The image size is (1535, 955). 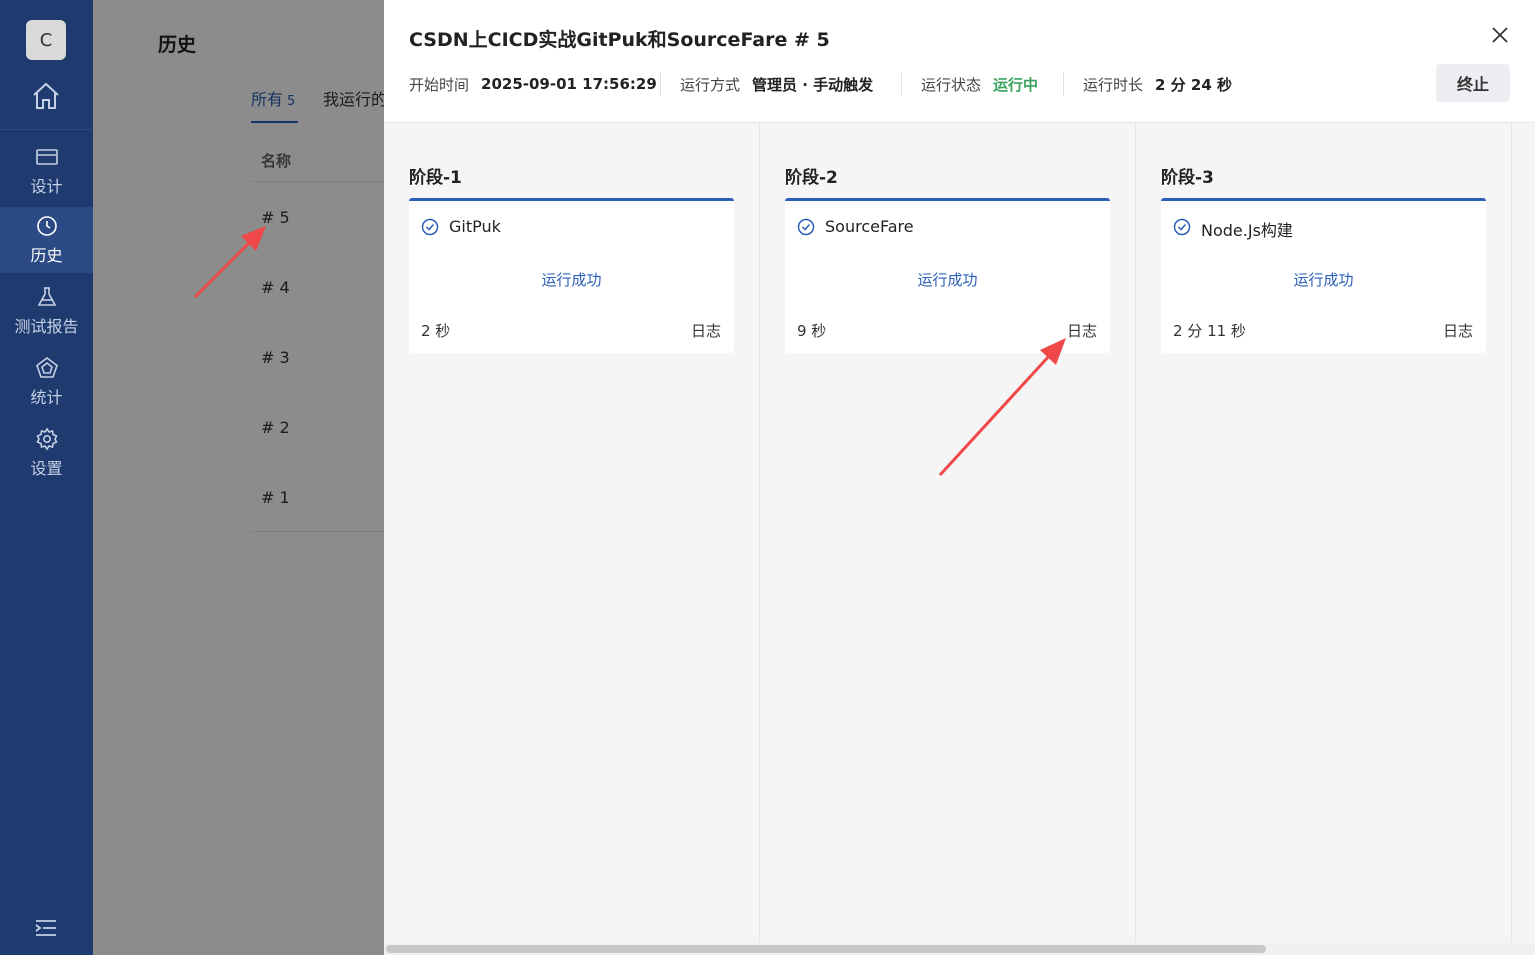 What do you see at coordinates (1187, 178) in the screenshot?
I see `stage-title: 阶段-3` at bounding box center [1187, 178].